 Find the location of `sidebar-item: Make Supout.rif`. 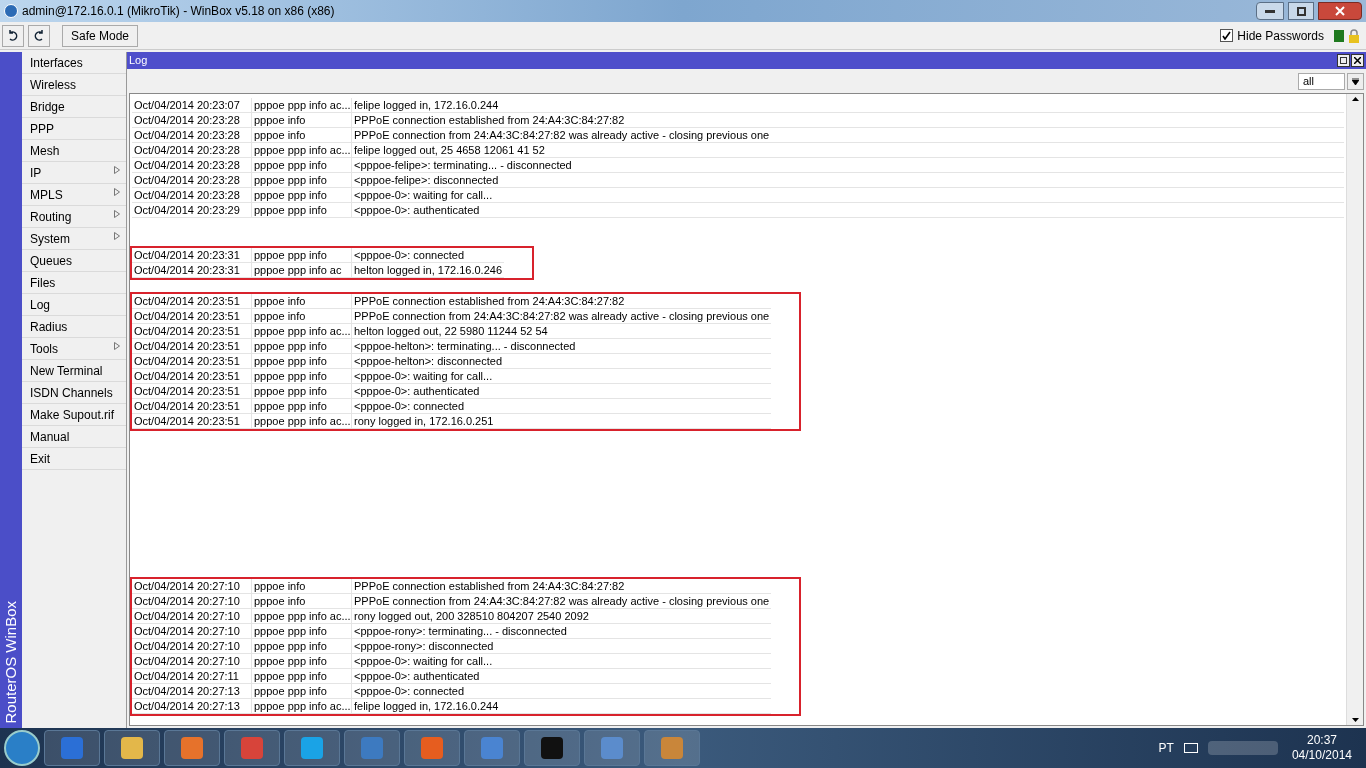

sidebar-item: Make Supout.rif is located at coordinates (74, 415).